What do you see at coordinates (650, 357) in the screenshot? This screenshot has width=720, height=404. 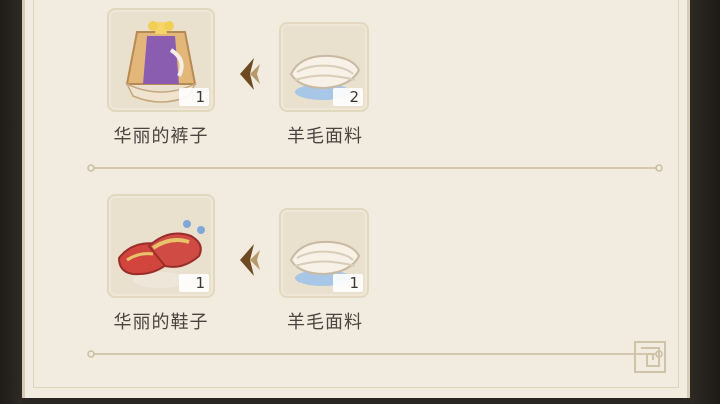 I see `corner-ornament` at bounding box center [650, 357].